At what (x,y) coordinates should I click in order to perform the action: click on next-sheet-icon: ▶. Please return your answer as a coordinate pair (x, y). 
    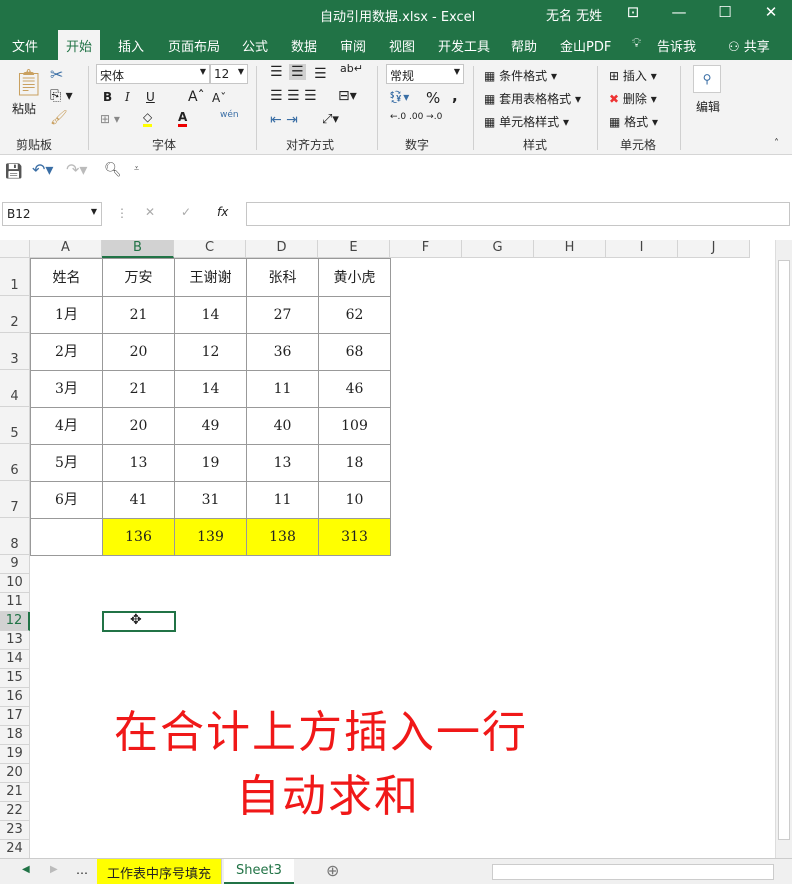
    Looking at the image, I should click on (54, 869).